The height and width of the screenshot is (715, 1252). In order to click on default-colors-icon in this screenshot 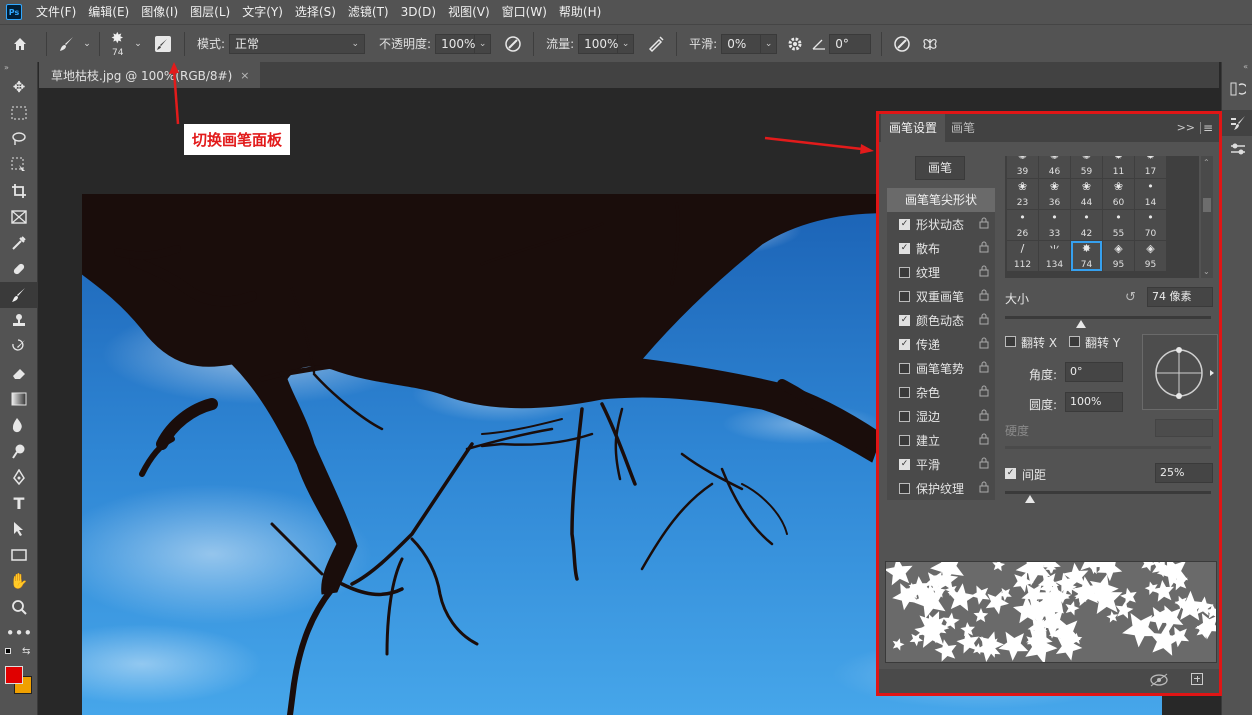, I will do `click(8, 651)`.